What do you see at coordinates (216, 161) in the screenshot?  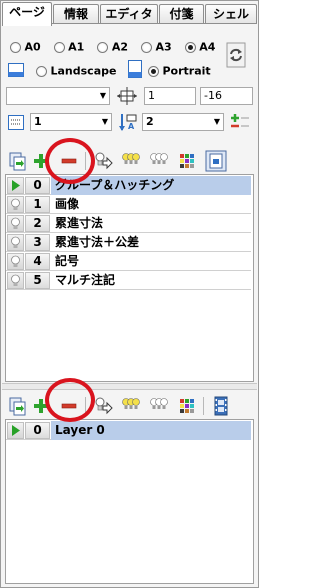 I see `layer-properties-icon` at bounding box center [216, 161].